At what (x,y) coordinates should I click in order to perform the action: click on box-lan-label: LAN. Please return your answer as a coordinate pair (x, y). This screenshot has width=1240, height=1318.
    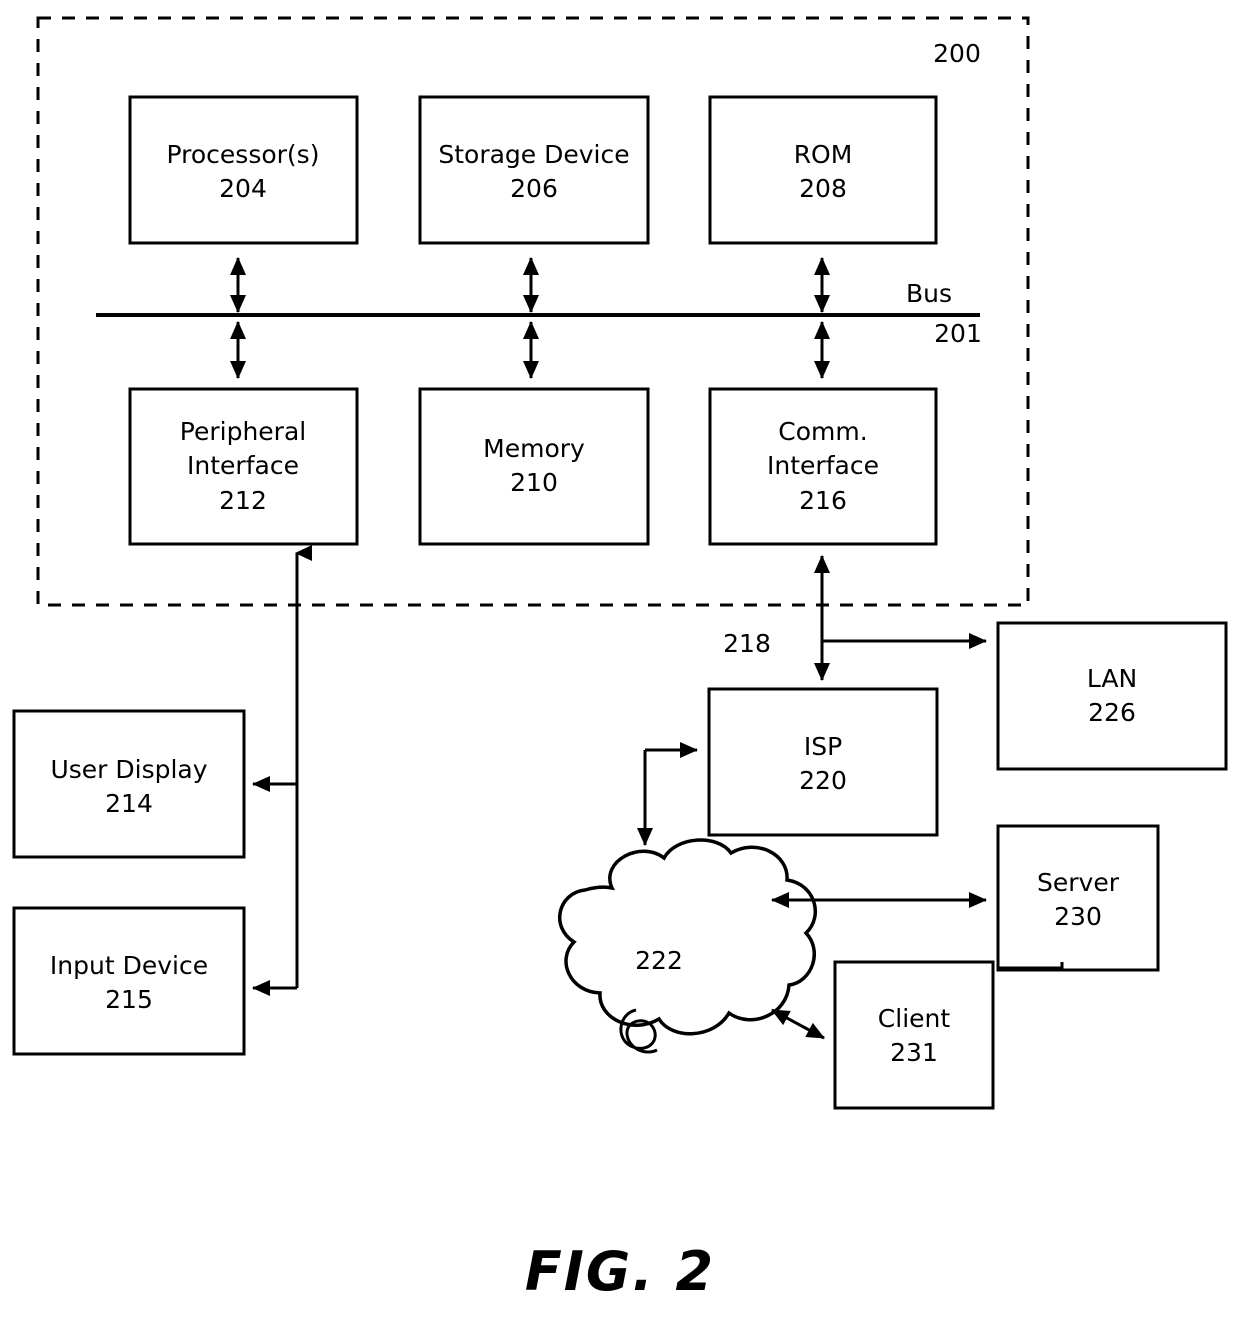
    Looking at the image, I should click on (1112, 678).